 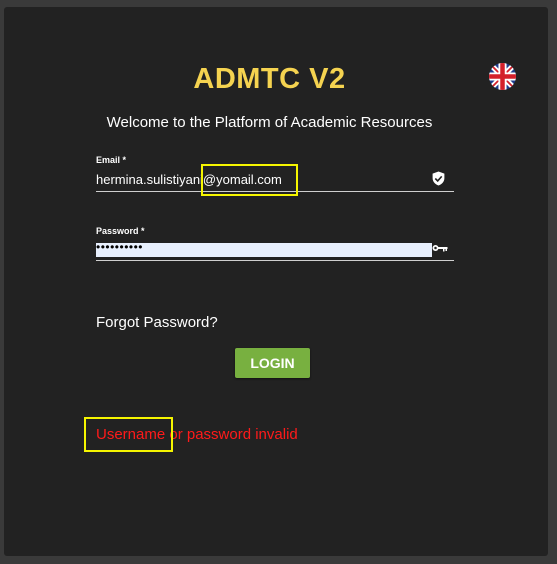 I want to click on uk-flag-icon, so click(x=502, y=76).